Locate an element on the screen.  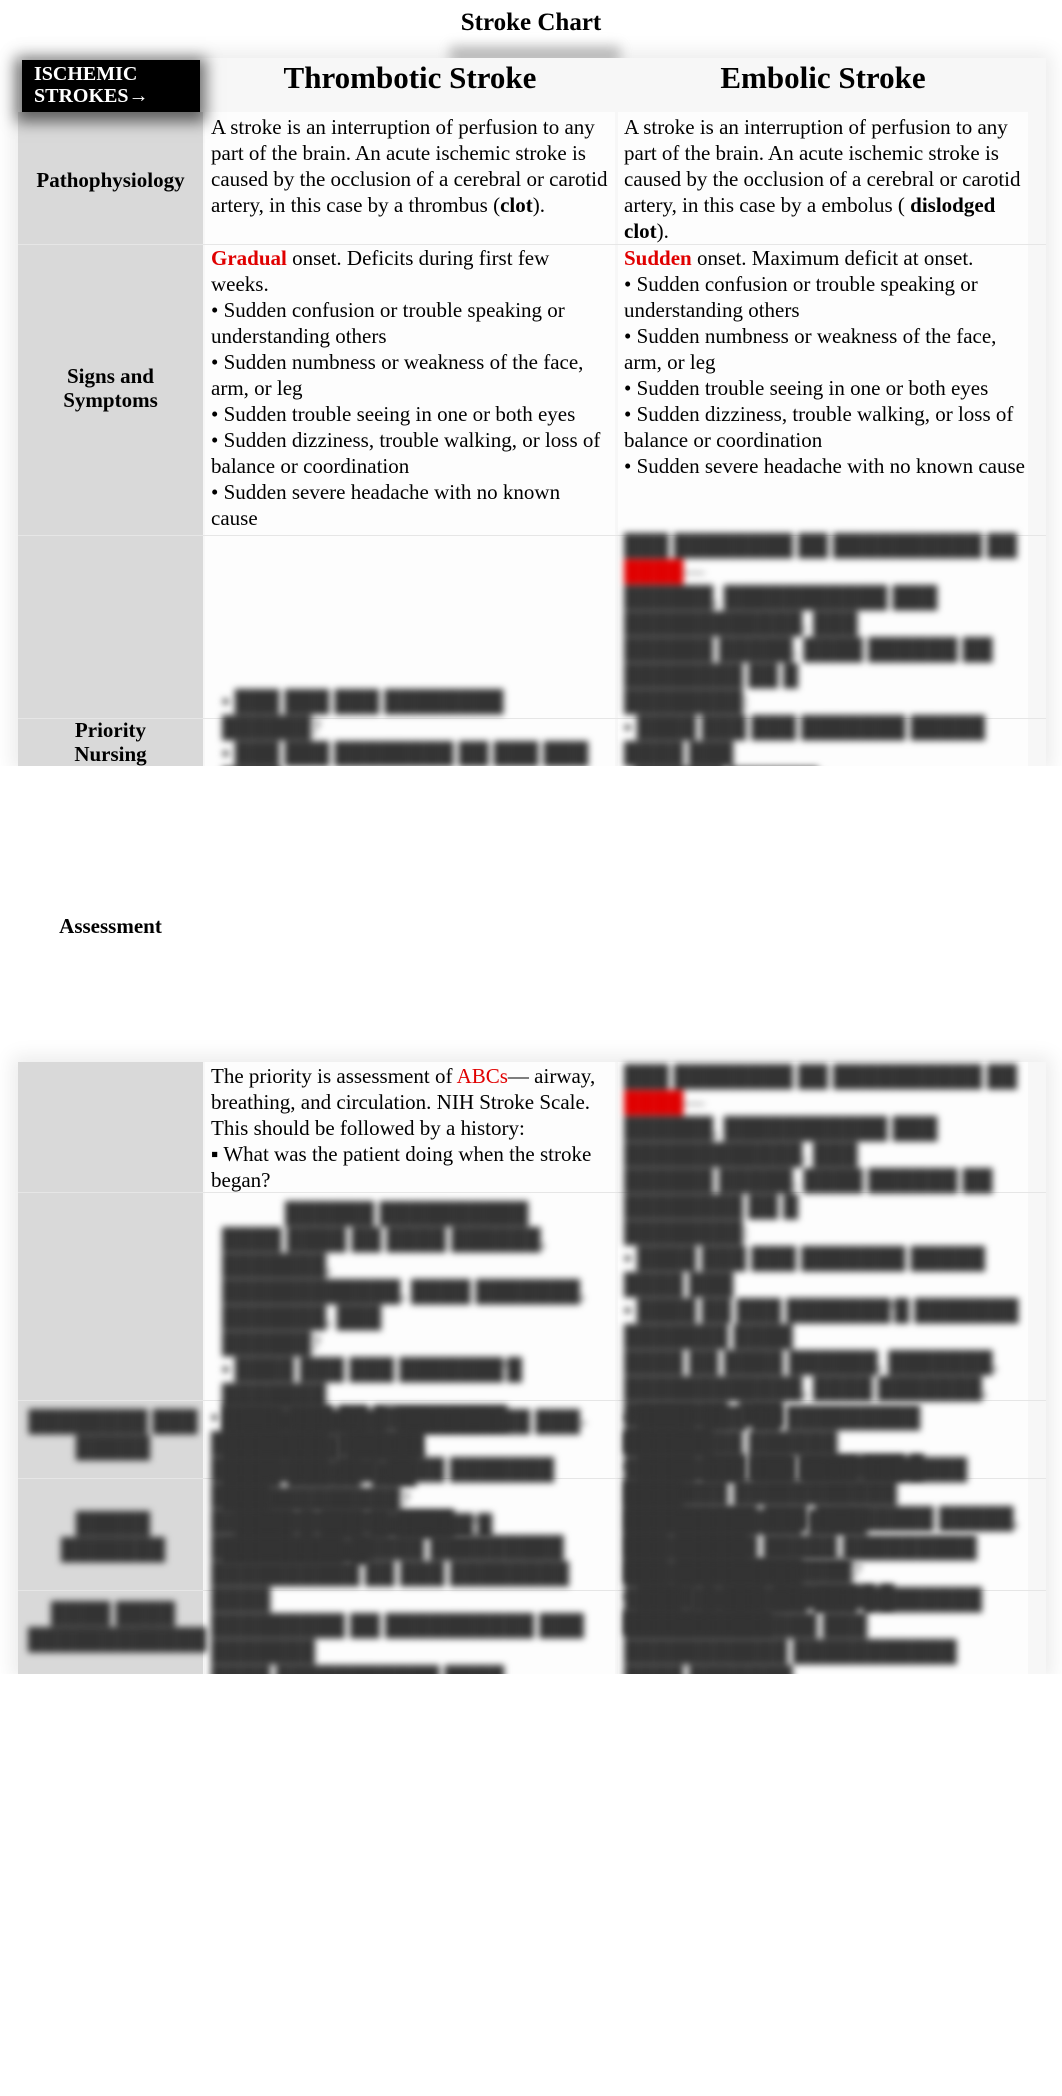
blurred-row-label: ████████ ███ █████ is located at coordinates (113, 1434).